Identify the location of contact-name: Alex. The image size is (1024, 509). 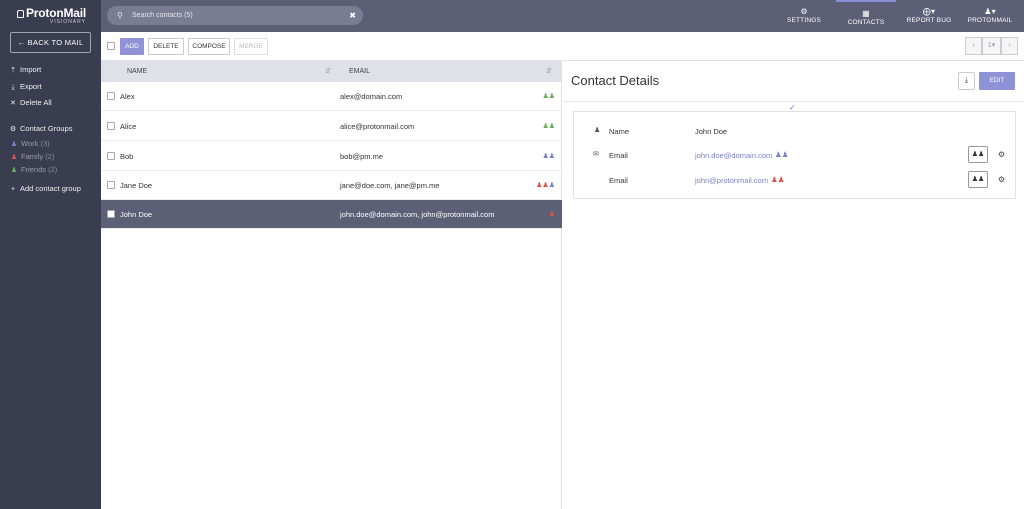
(127, 96).